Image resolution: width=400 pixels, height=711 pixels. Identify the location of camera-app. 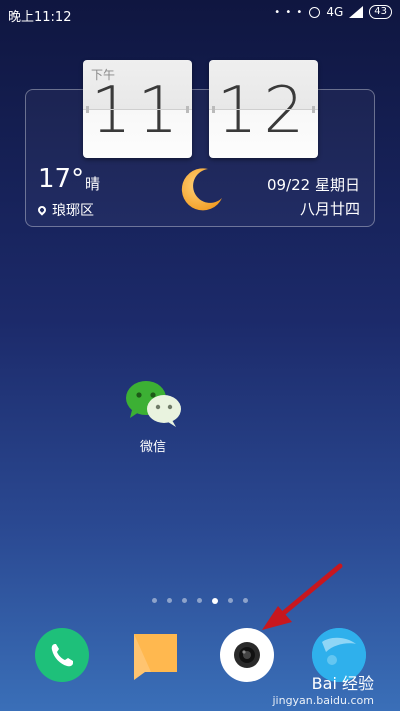
(247, 655).